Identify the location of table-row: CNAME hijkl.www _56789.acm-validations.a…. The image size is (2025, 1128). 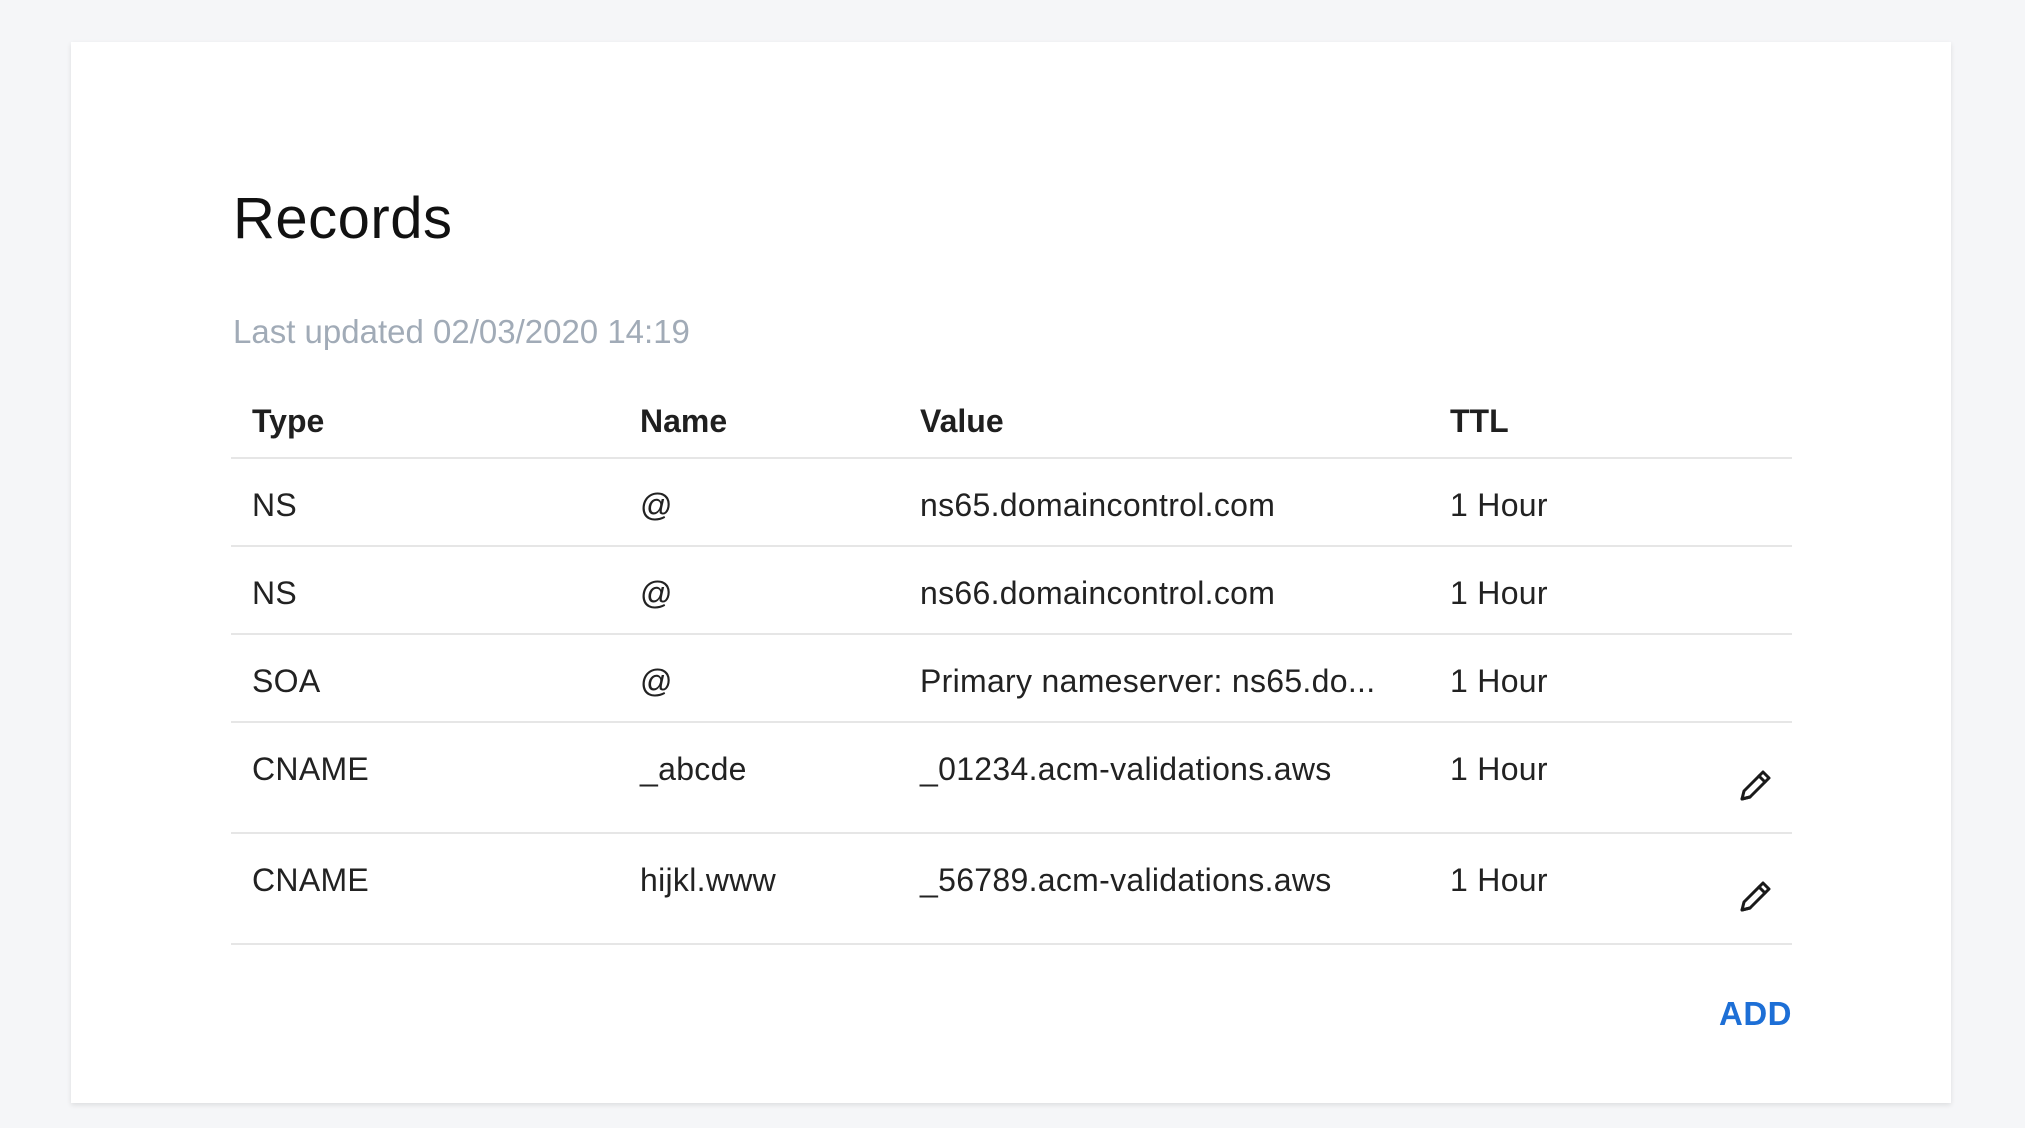
(1011, 889).